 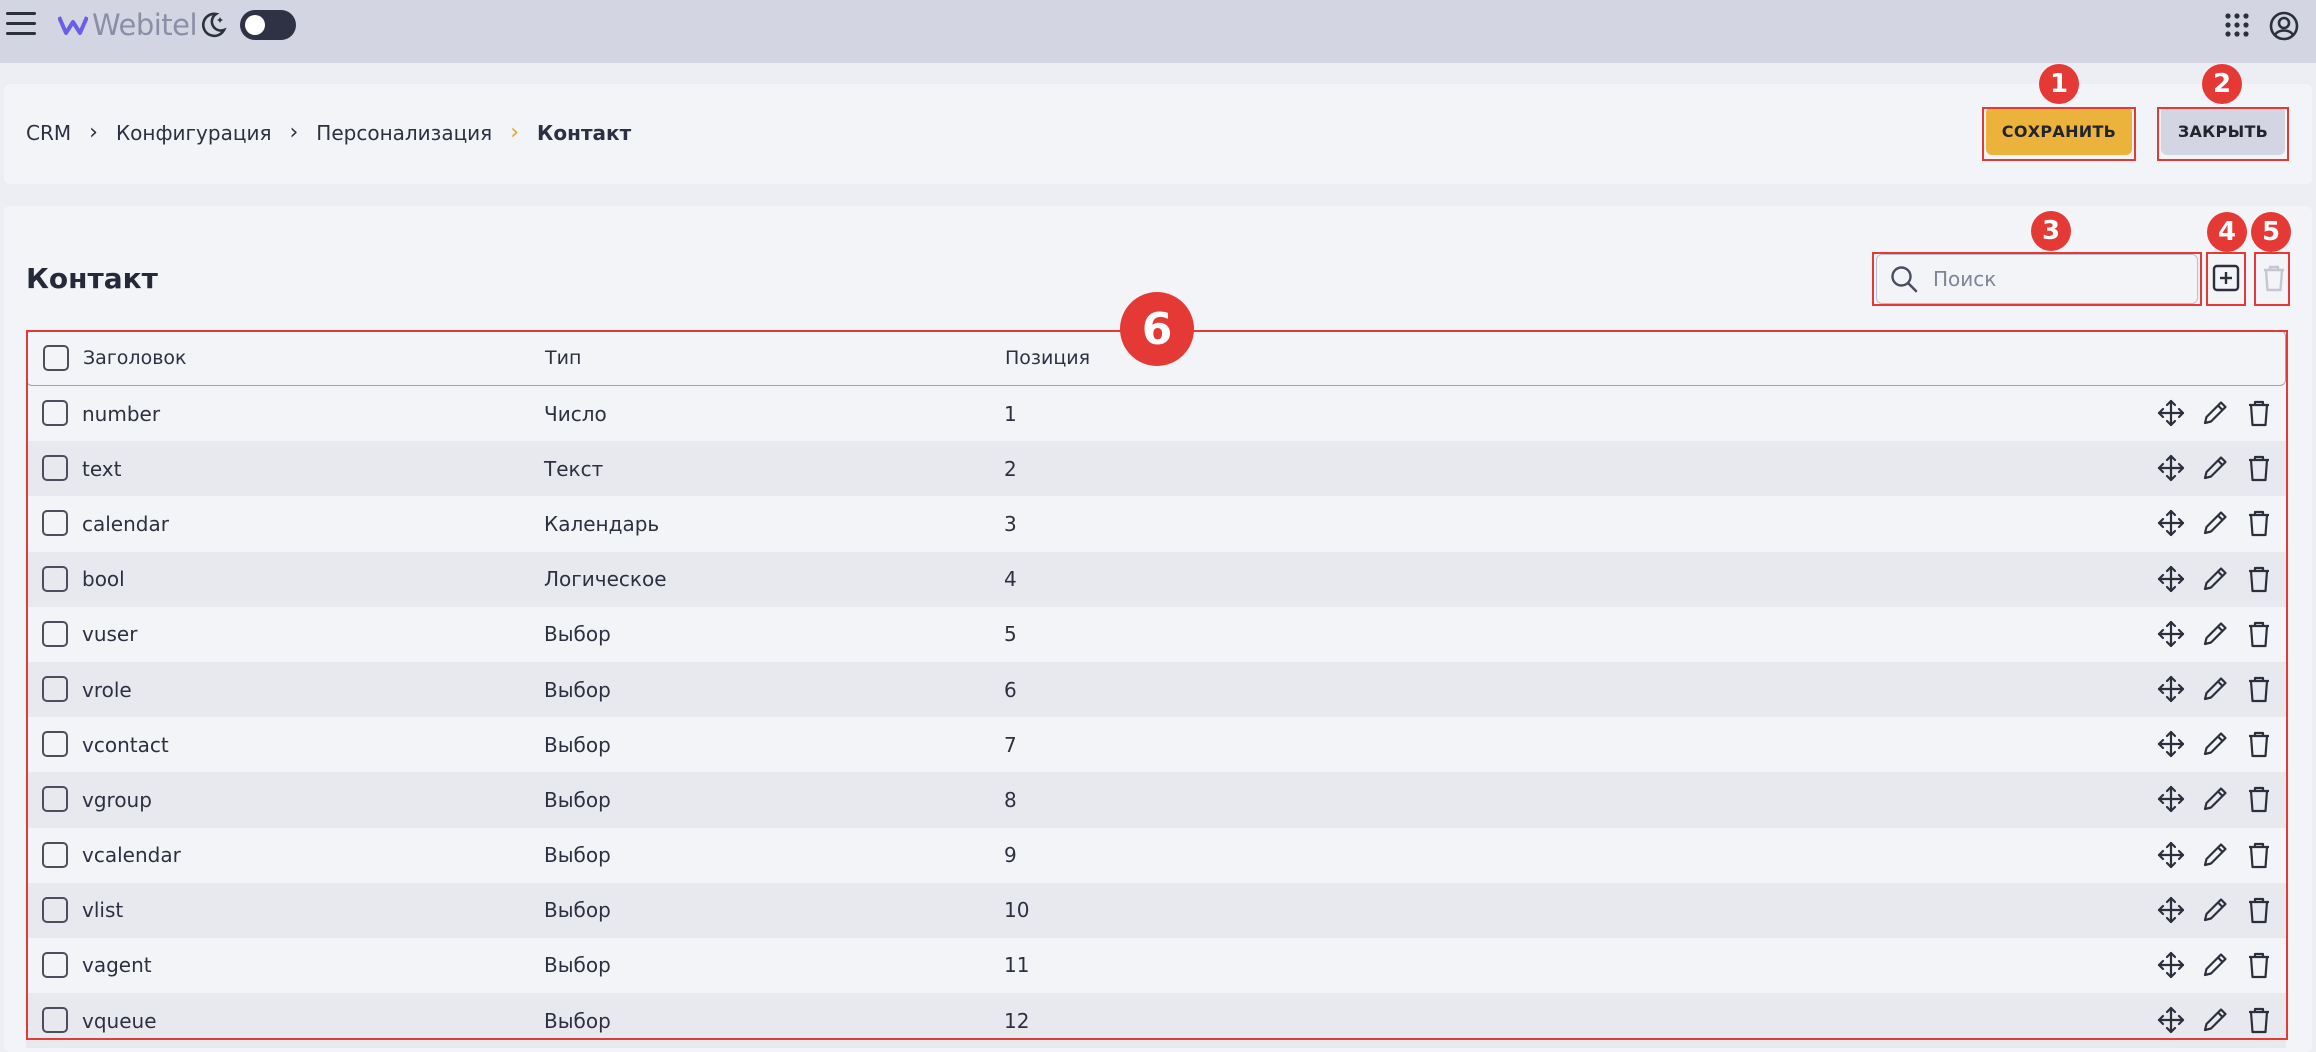 What do you see at coordinates (194, 133) in the screenshot?
I see `breadcrumb-item-configuration: Конфигурация` at bounding box center [194, 133].